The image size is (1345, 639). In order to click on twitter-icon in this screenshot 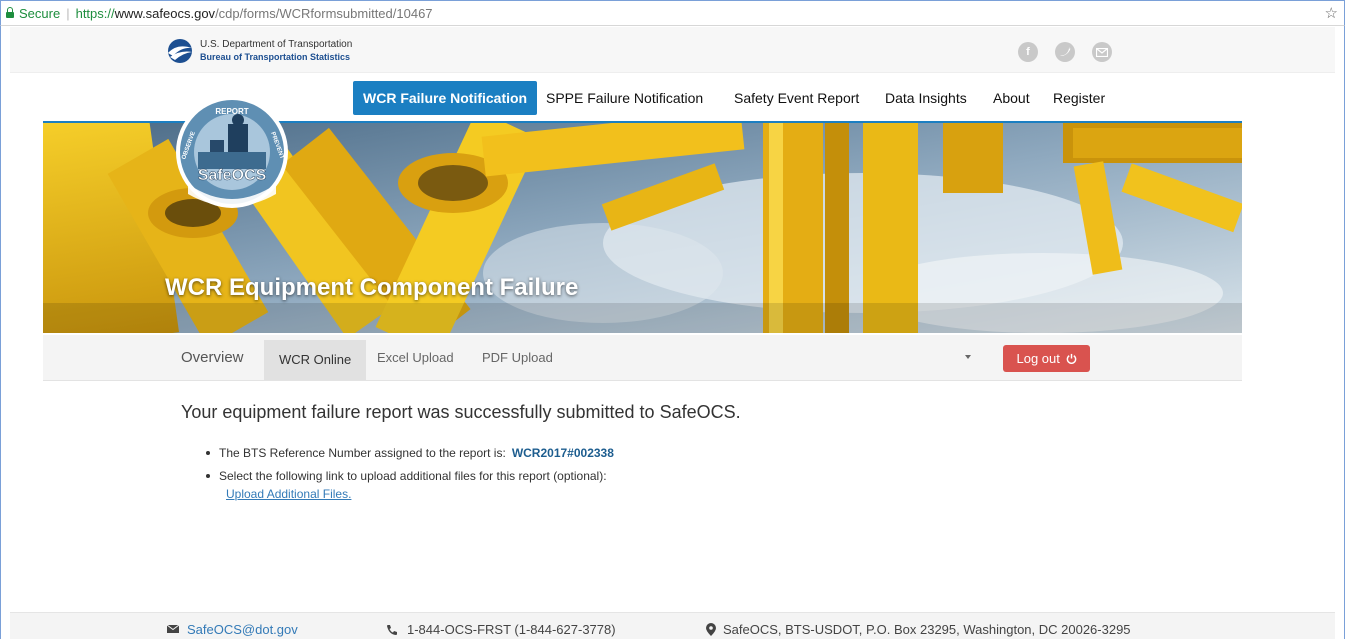, I will do `click(1065, 52)`.